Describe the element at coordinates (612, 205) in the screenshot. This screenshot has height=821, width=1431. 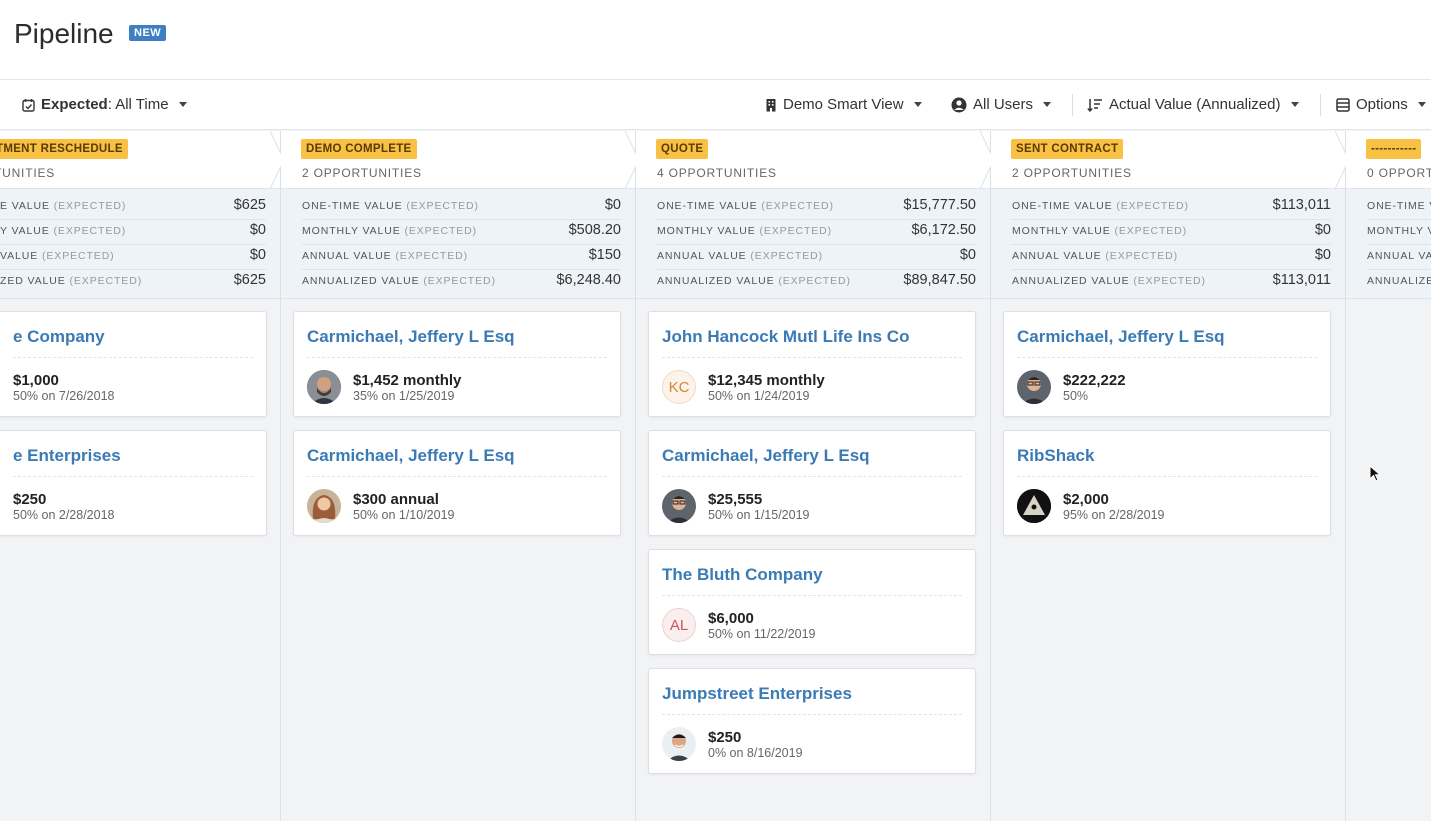
I see `one-time-value: $0` at that location.